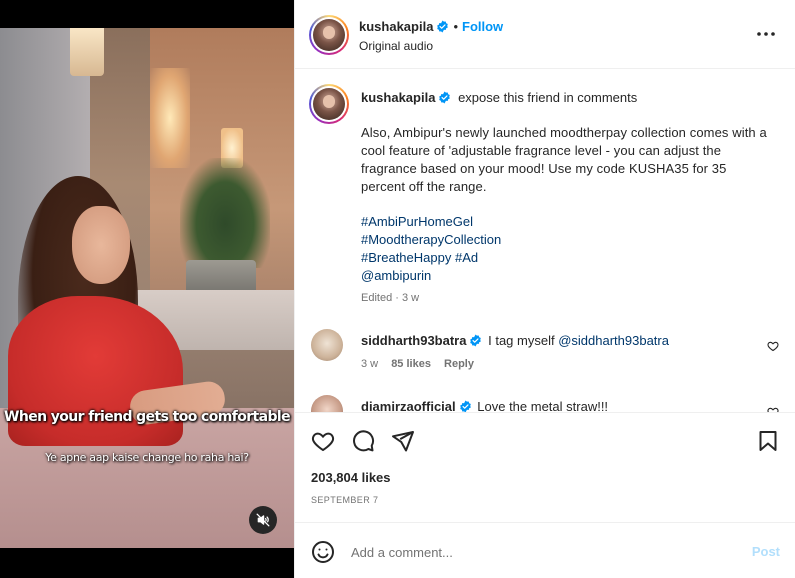 The image size is (795, 578). What do you see at coordinates (411, 364) in the screenshot?
I see `comment-likes-link: 85 likes` at bounding box center [411, 364].